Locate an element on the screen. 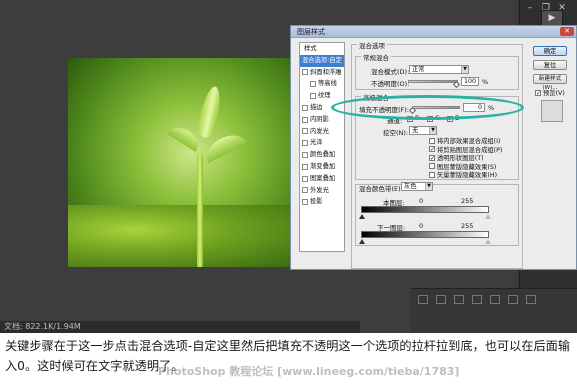 The width and height of the screenshot is (577, 392). this-layer-min: 0 is located at coordinates (421, 201).